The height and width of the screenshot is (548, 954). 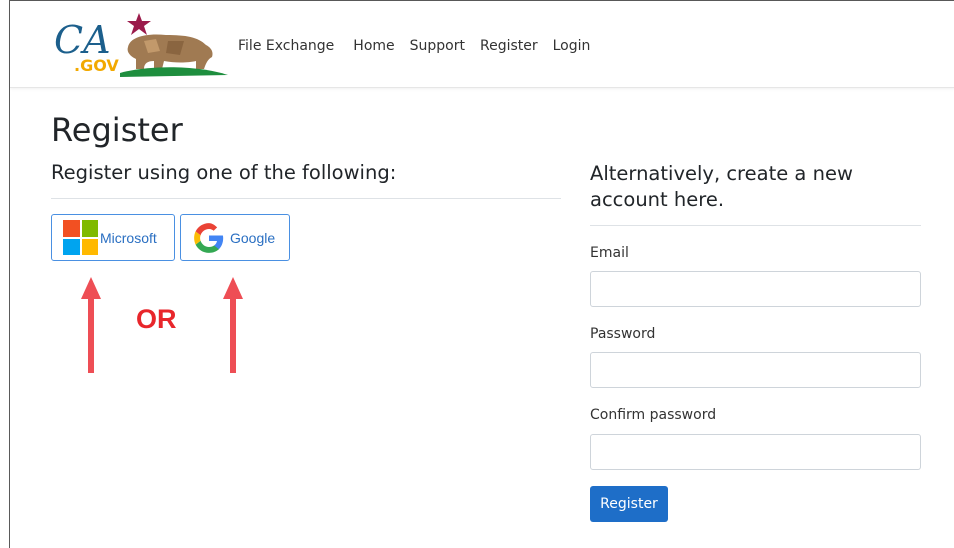 What do you see at coordinates (373, 46) in the screenshot?
I see `nav-link-home: Home` at bounding box center [373, 46].